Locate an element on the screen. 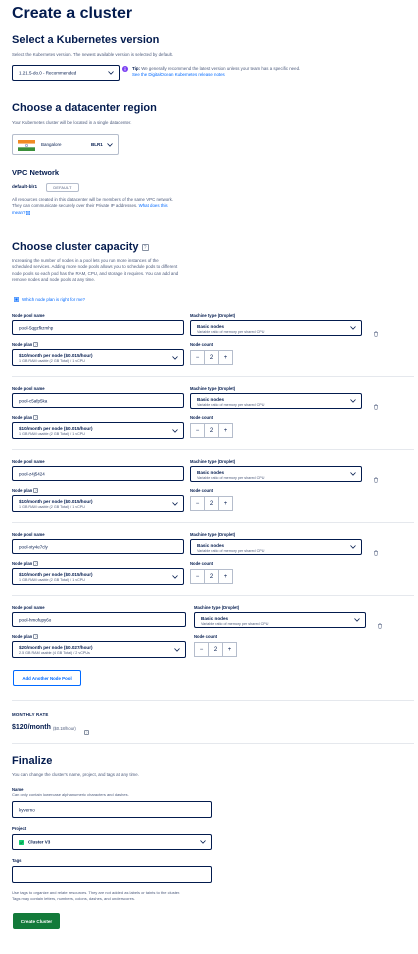 The height and width of the screenshot is (954, 418). info-icon is located at coordinates (125, 69).